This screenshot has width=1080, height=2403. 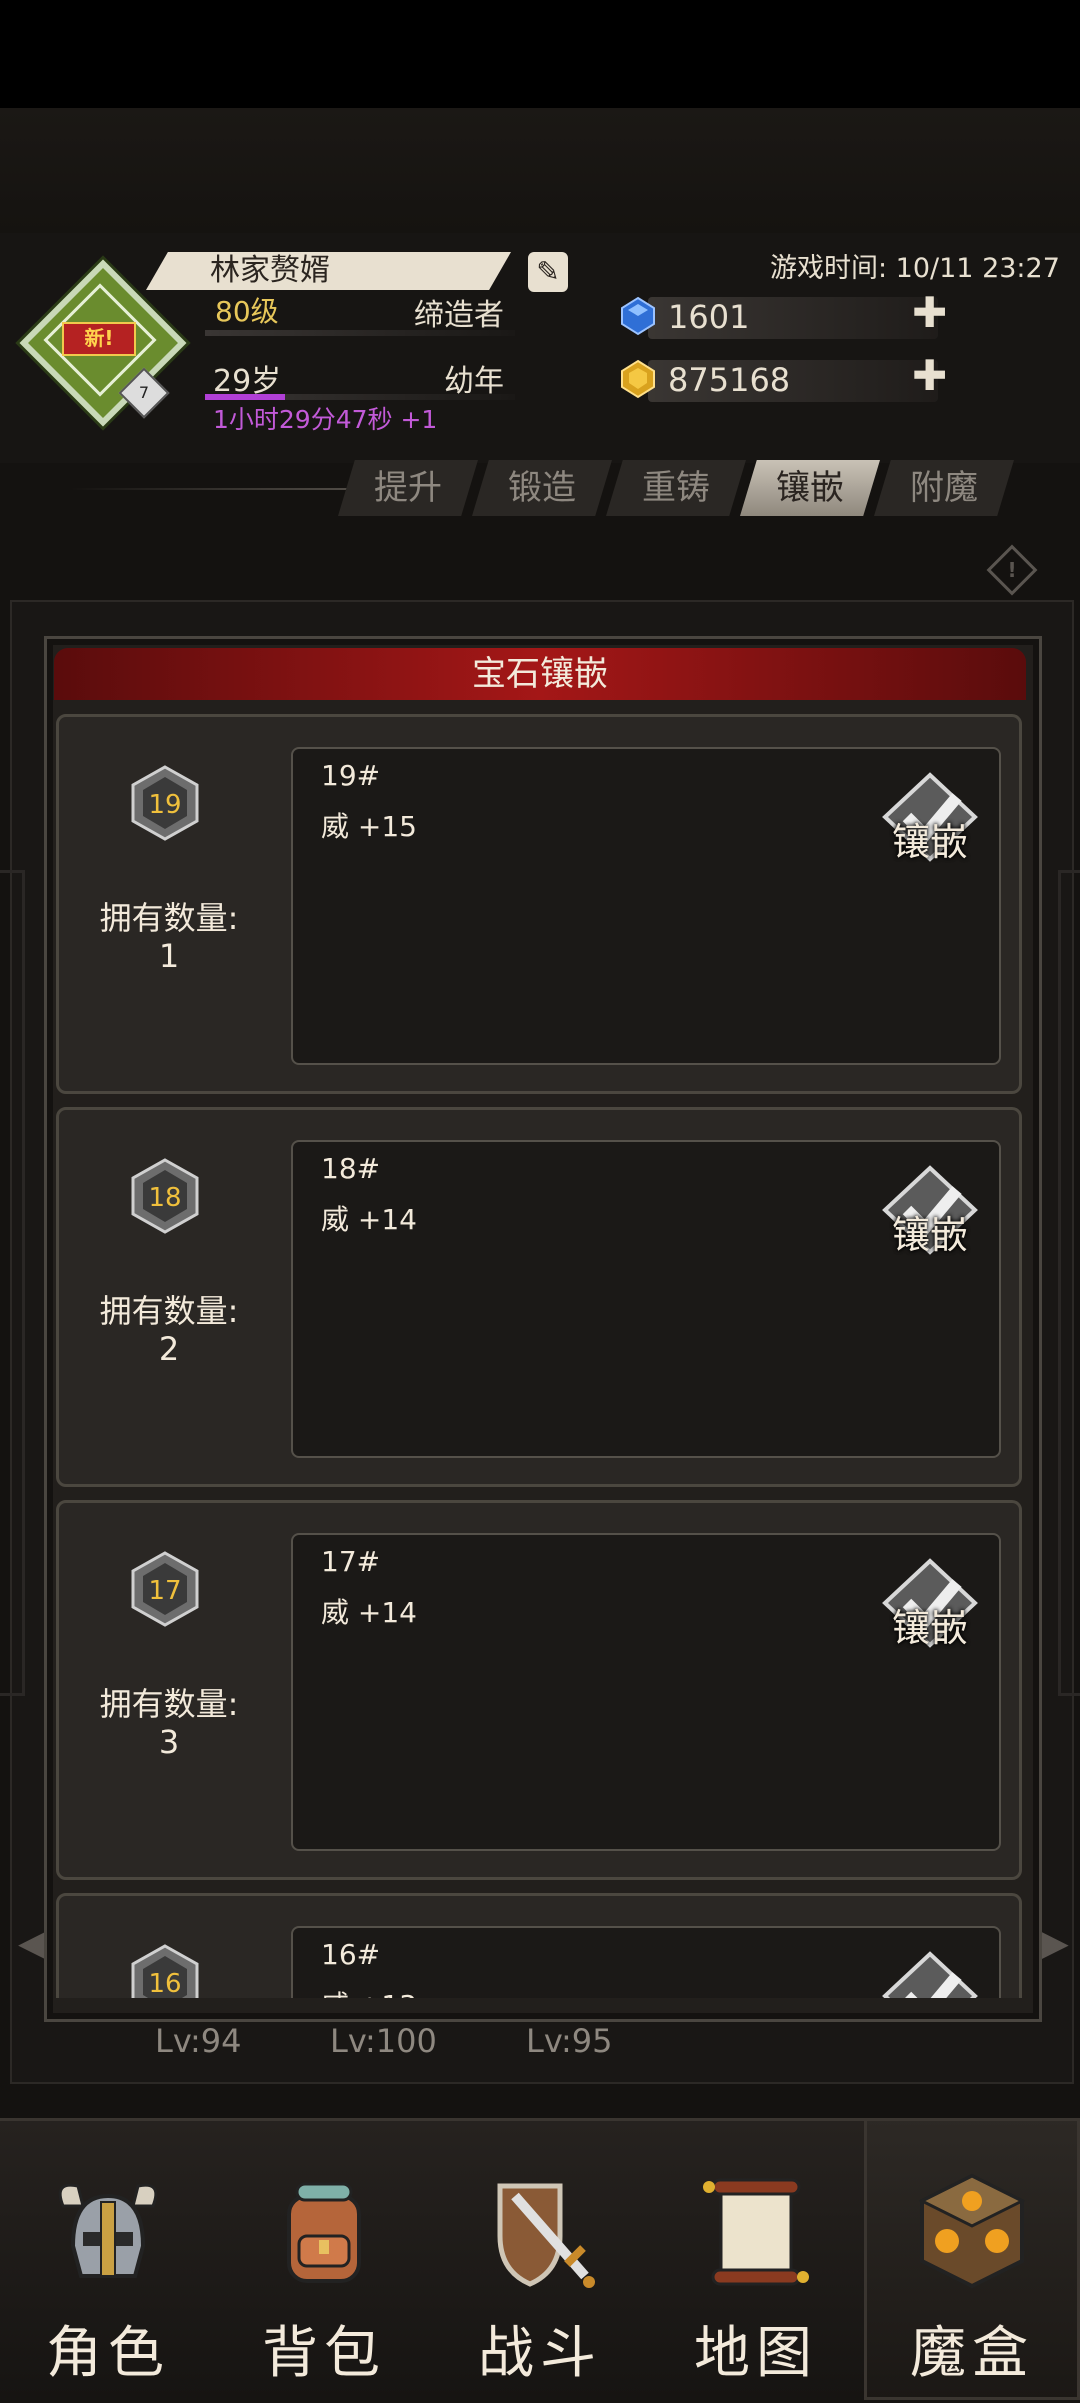 What do you see at coordinates (539, 1945) in the screenshot?
I see `gem-card: 16 16# 威 +13` at bounding box center [539, 1945].